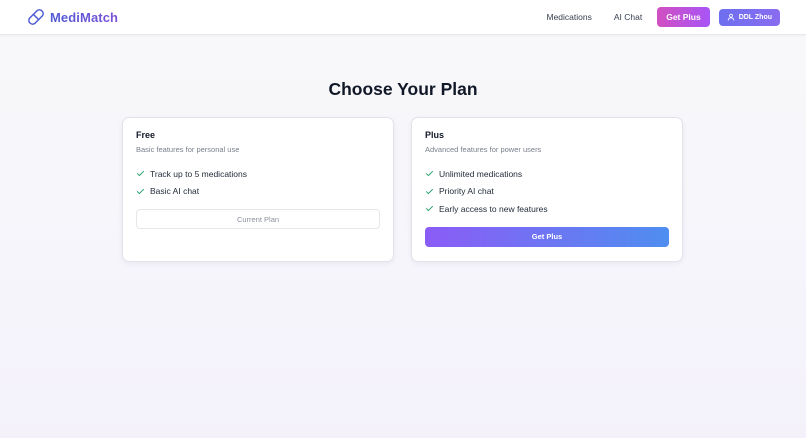 This screenshot has height=438, width=806. Describe the element at coordinates (568, 17) in the screenshot. I see `nav-link-medications: Medications` at that location.